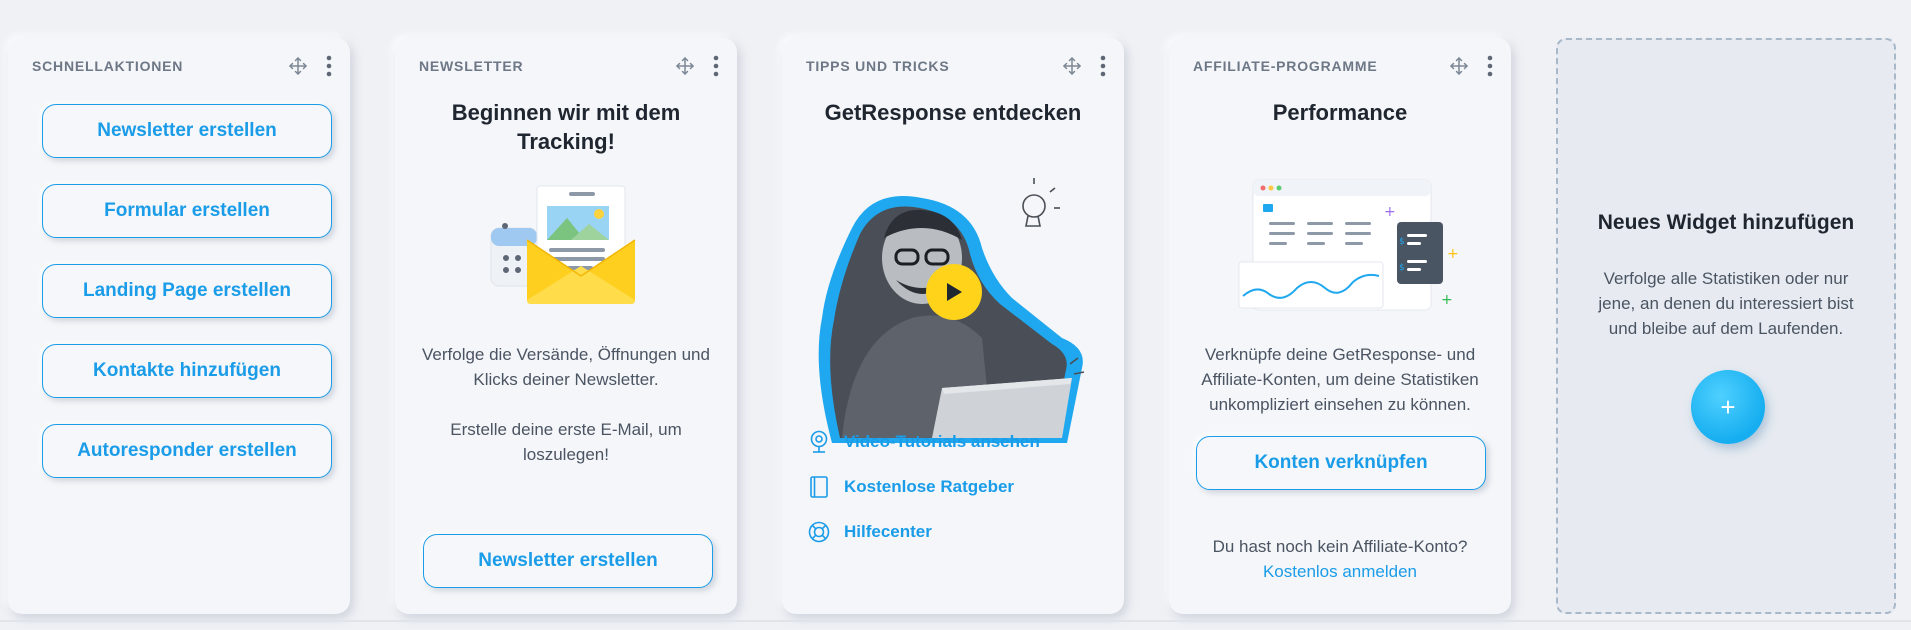  What do you see at coordinates (953, 112) in the screenshot?
I see `widget-heading: GetResponse entdecken` at bounding box center [953, 112].